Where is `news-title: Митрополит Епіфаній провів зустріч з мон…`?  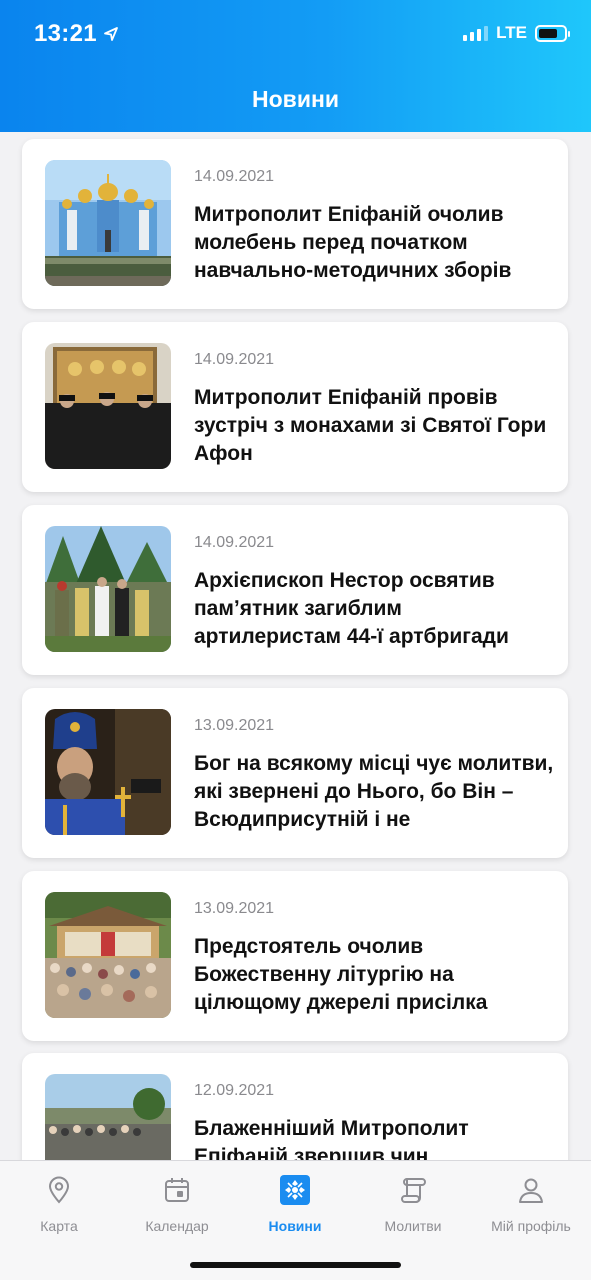 news-title: Митрополит Епіфаній провів зустріч з мон… is located at coordinates (370, 425).